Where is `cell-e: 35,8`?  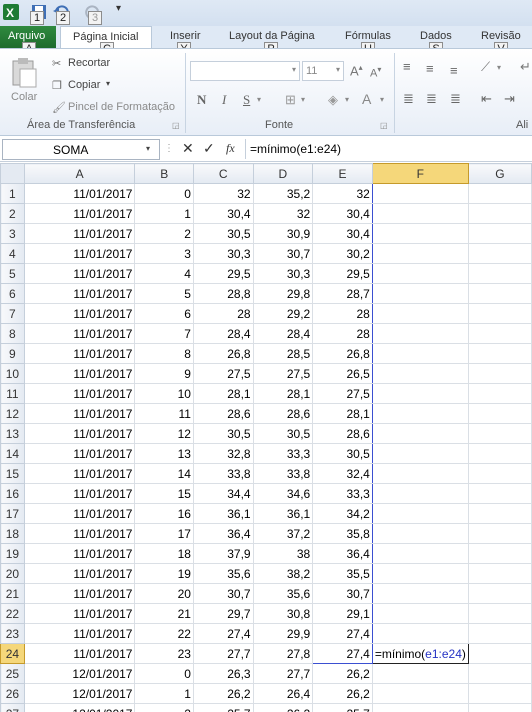 cell-e: 35,8 is located at coordinates (342, 533).